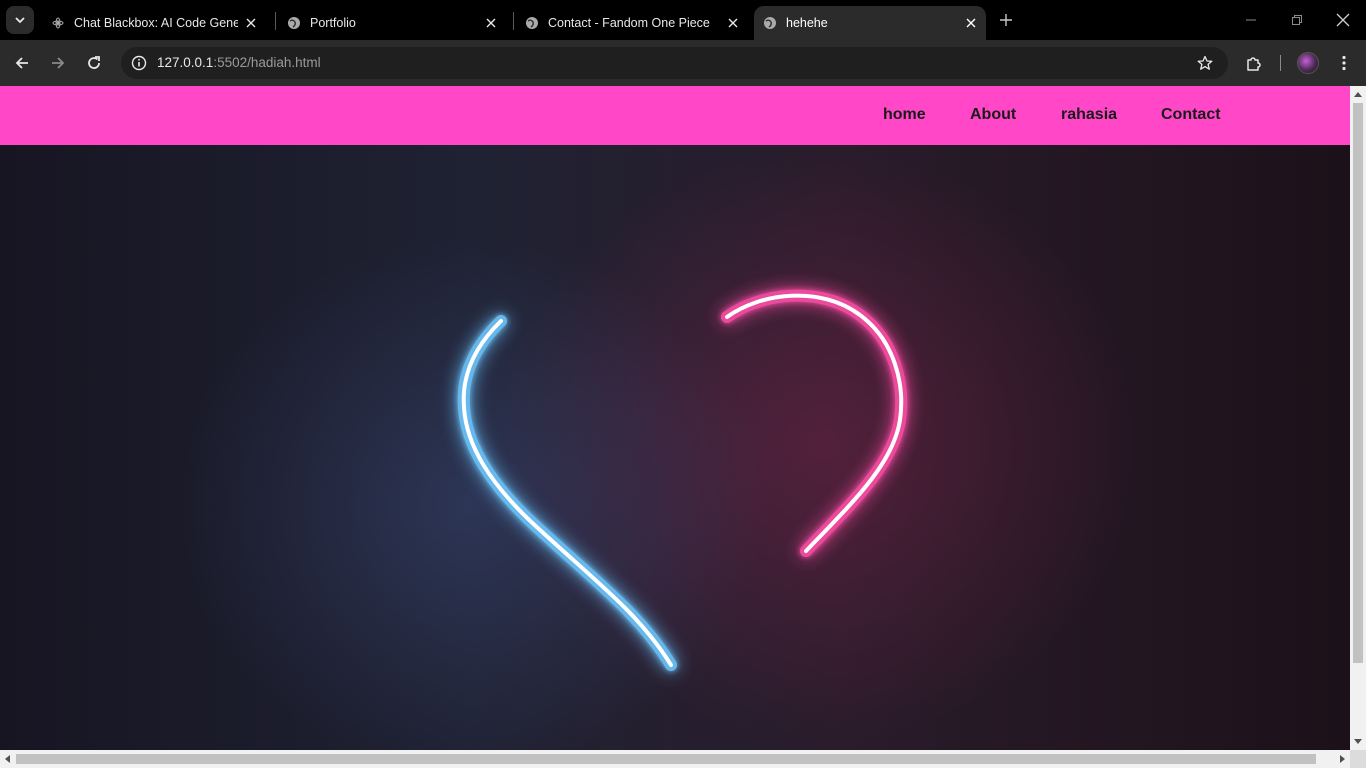  Describe the element at coordinates (567, 493) in the screenshot. I see `neon-blue-half` at that location.